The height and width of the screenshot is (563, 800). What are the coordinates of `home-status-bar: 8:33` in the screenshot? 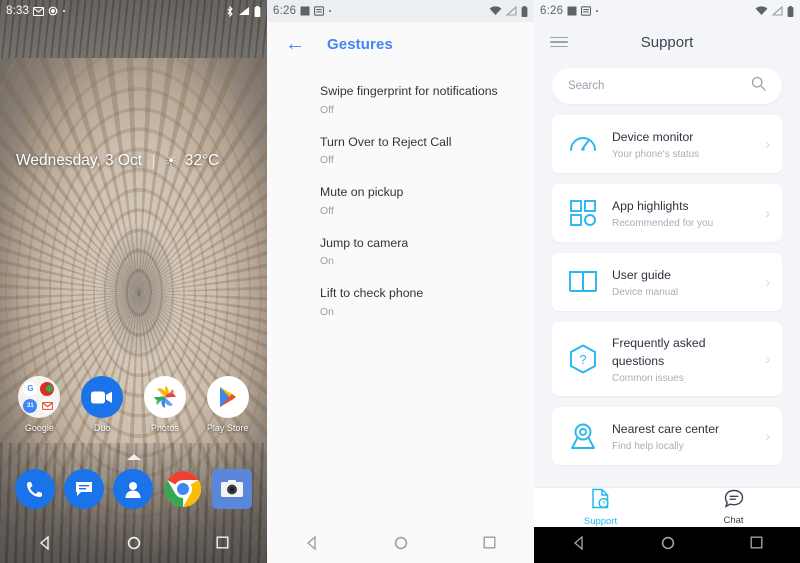 It's located at (133, 11).